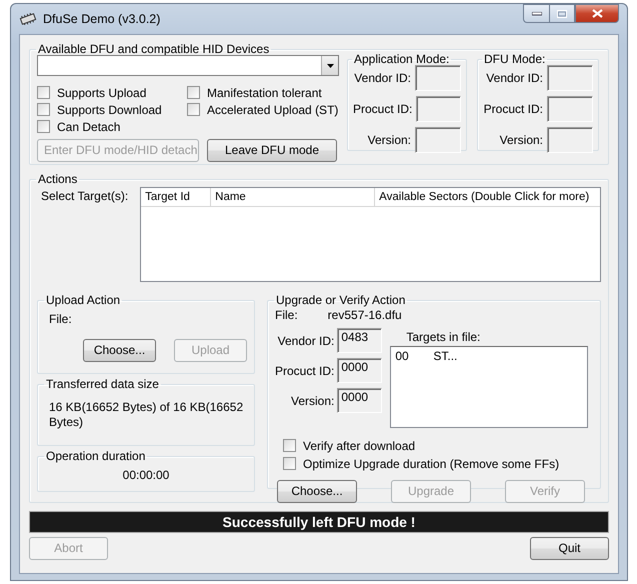  Describe the element at coordinates (272, 110) in the screenshot. I see `checkbox-label: Accelerated Upload (ST)` at that location.